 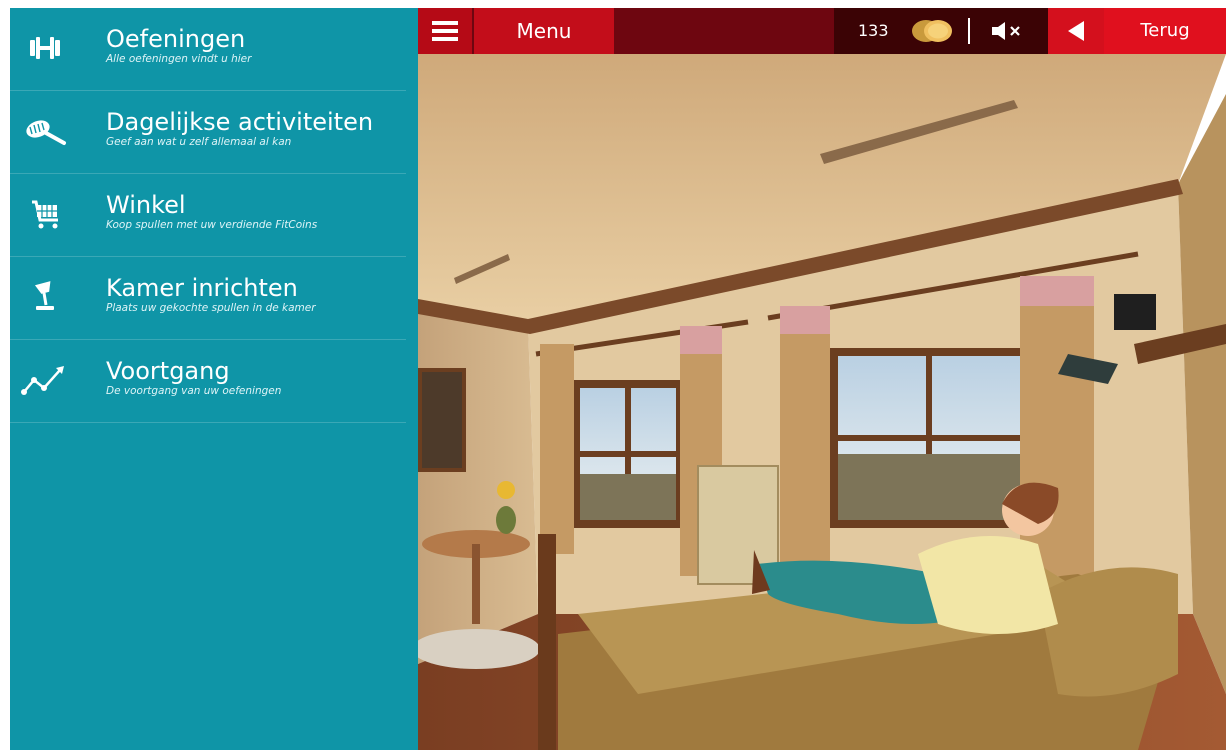 I want to click on sidebar-item-voortgang: Voortgang De voortgang van uw oefeningen, so click(x=208, y=381).